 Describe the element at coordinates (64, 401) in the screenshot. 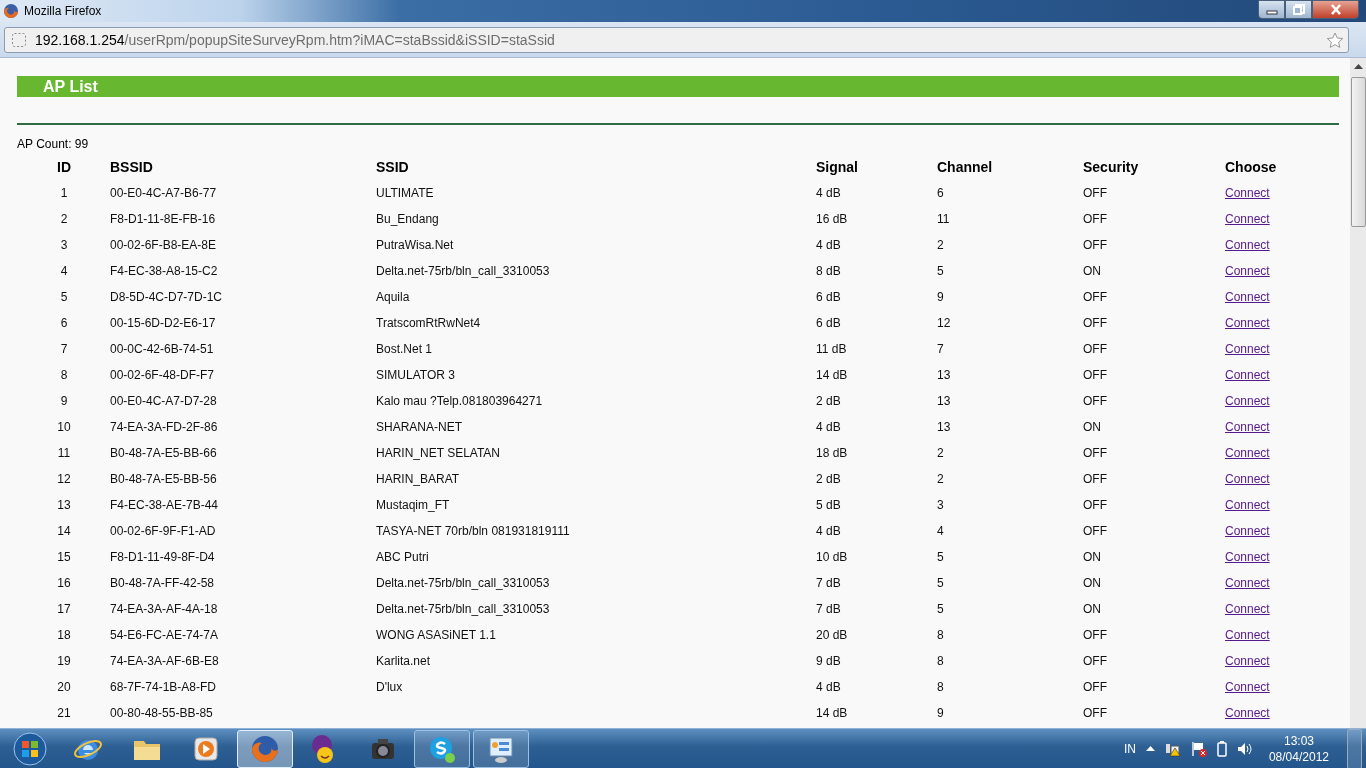

I see `table-cell-text: 9` at that location.